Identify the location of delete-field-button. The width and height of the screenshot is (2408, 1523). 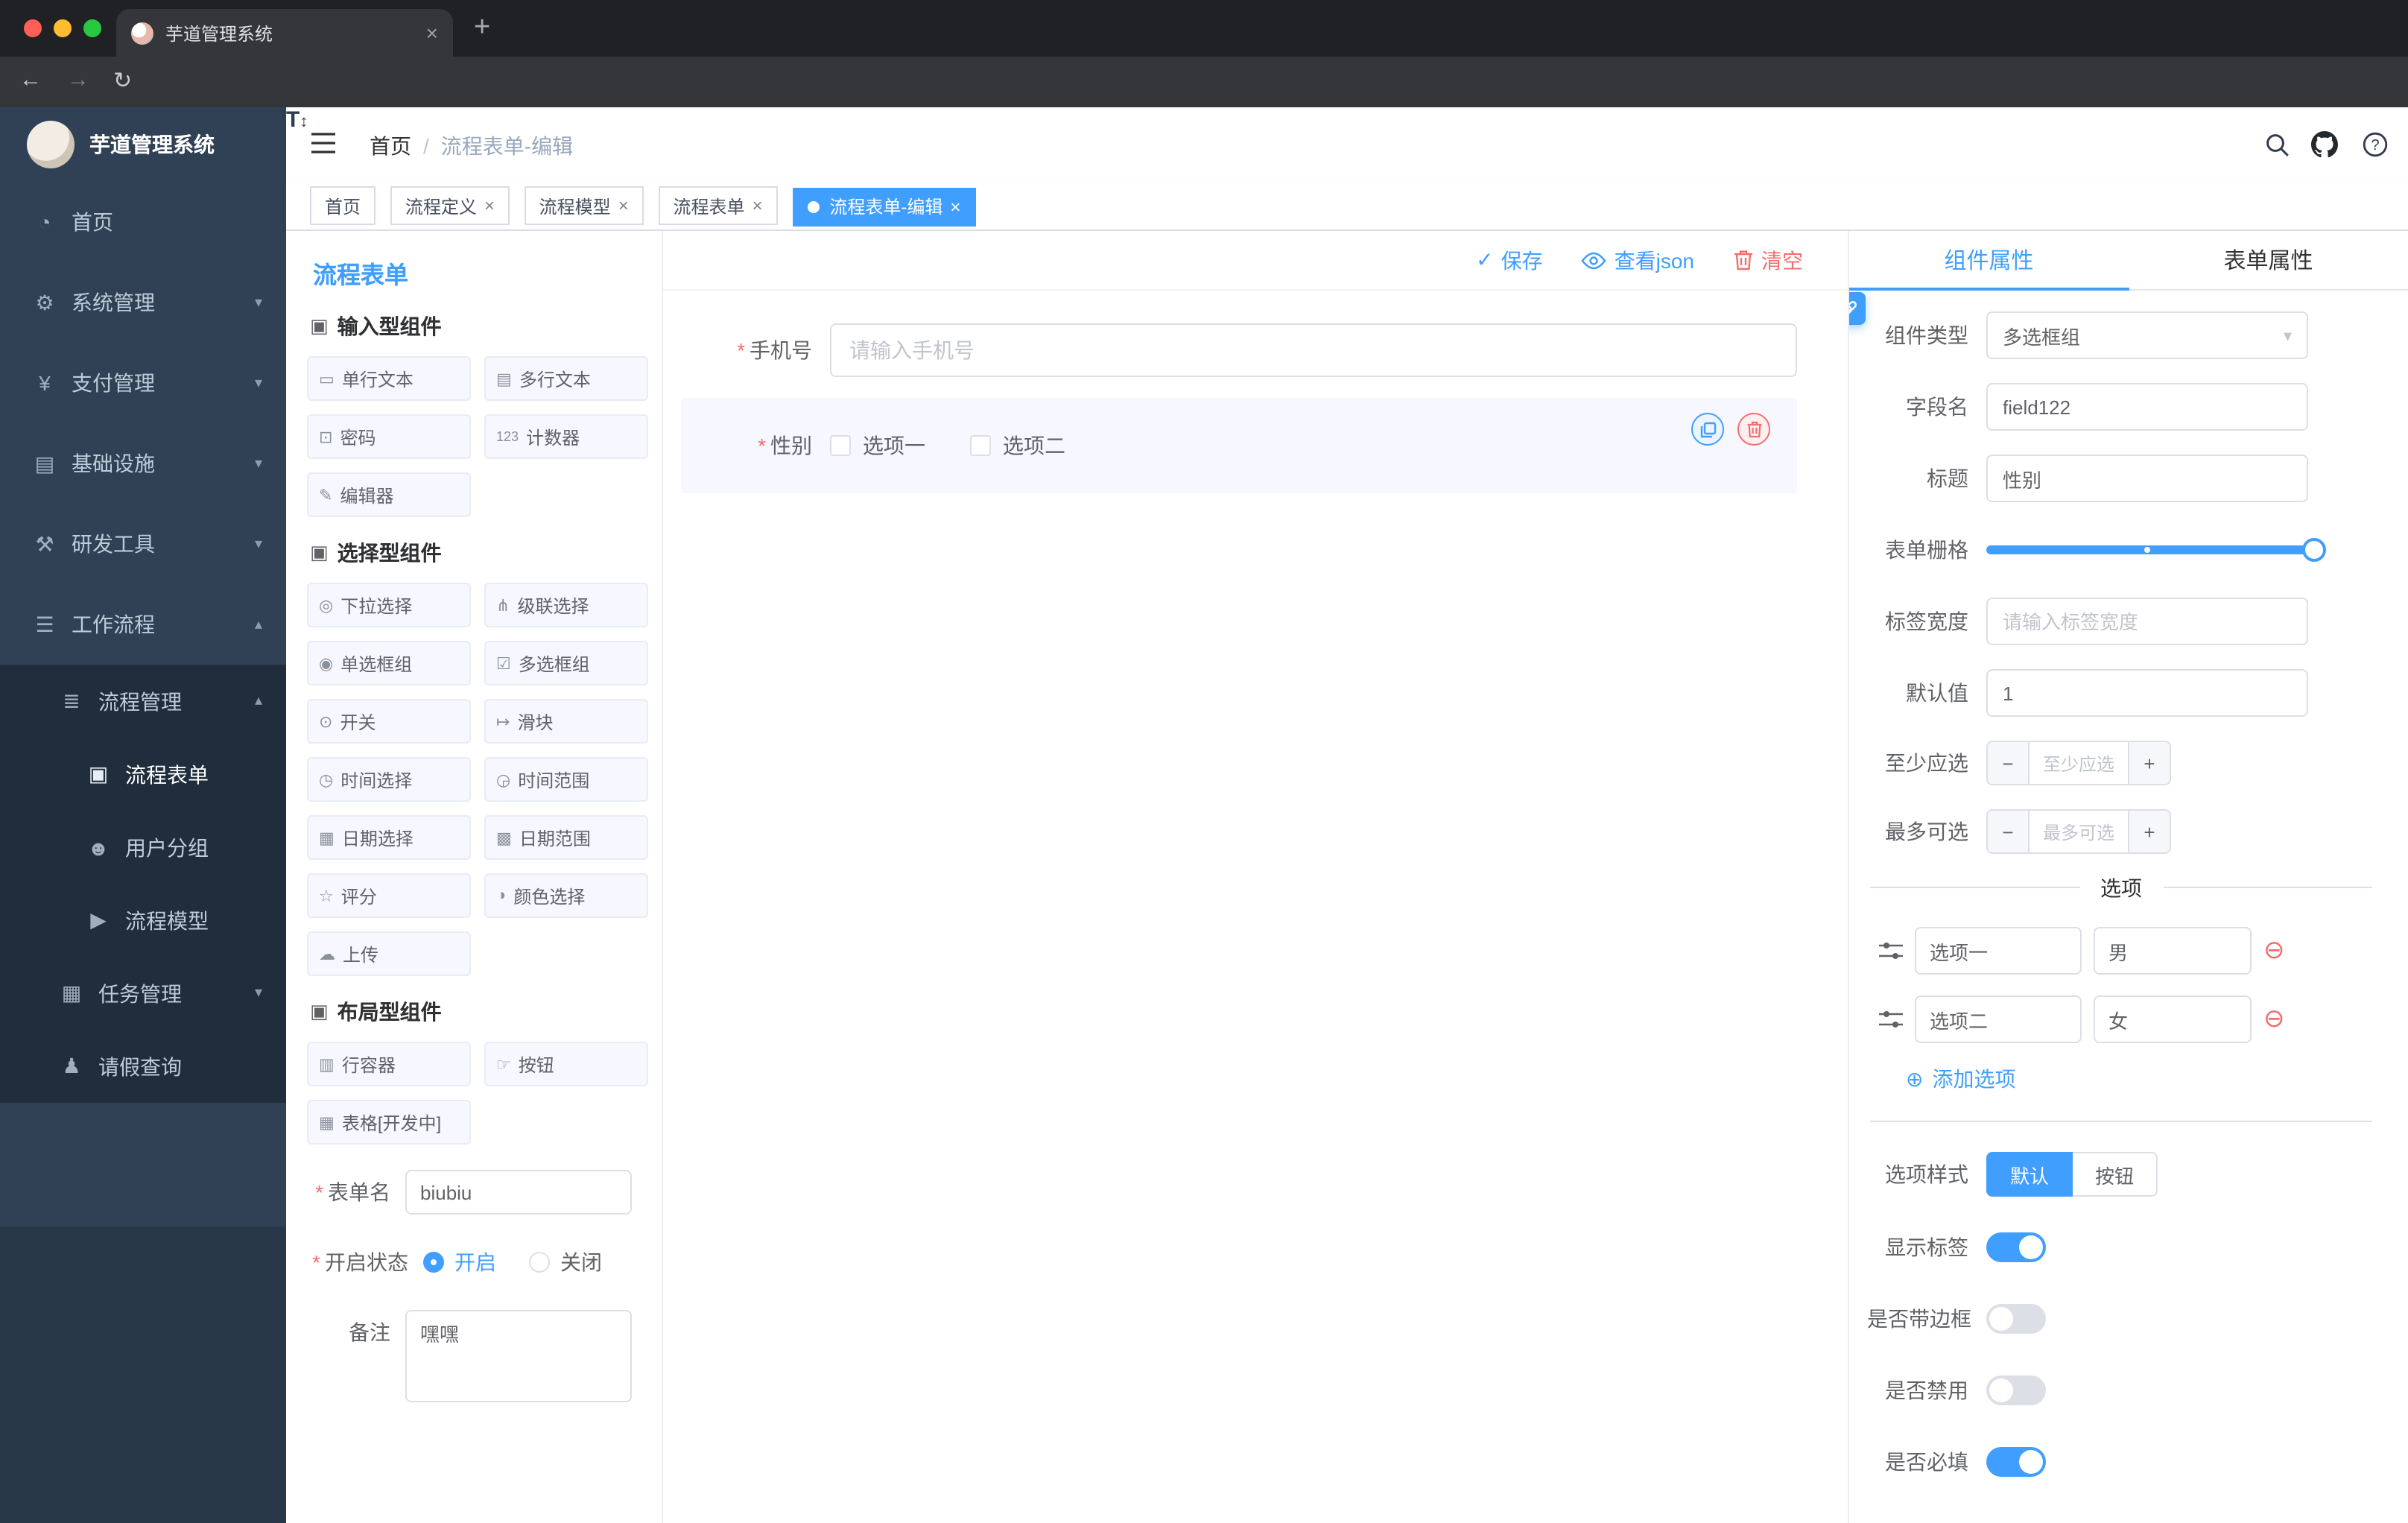
(1753, 429).